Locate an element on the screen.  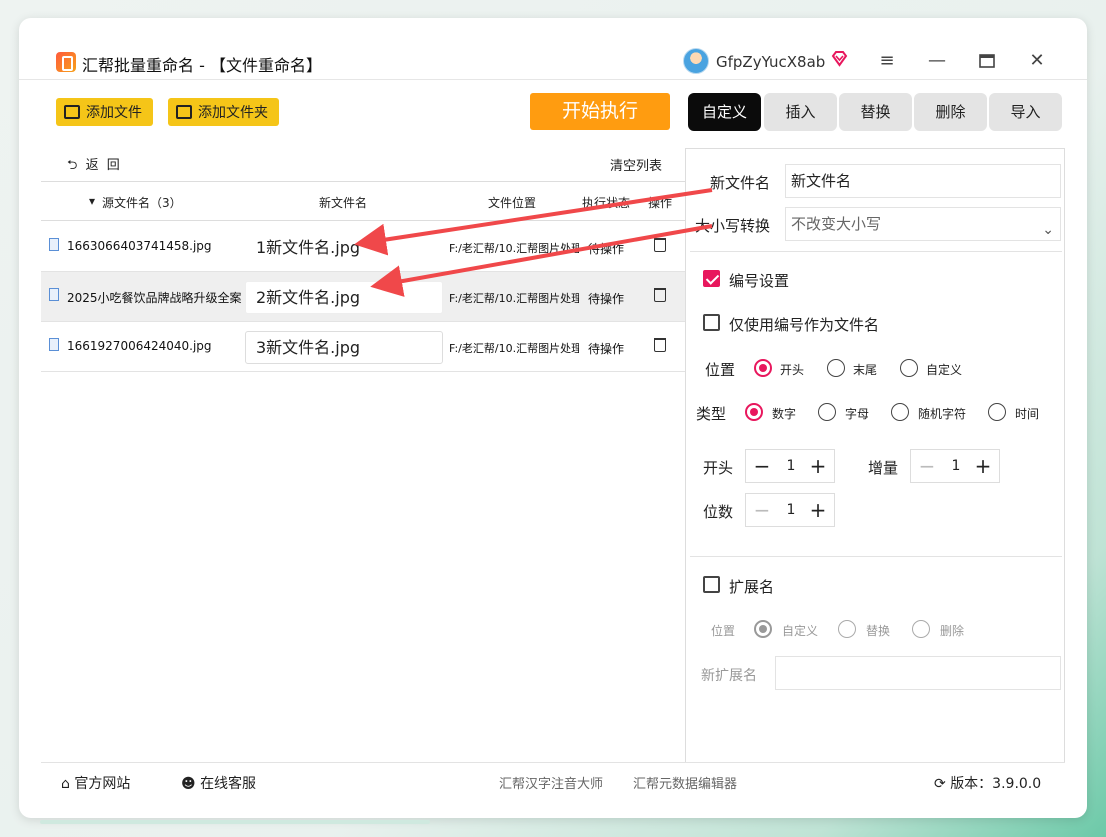
position-label: 位置 is located at coordinates (720, 370).